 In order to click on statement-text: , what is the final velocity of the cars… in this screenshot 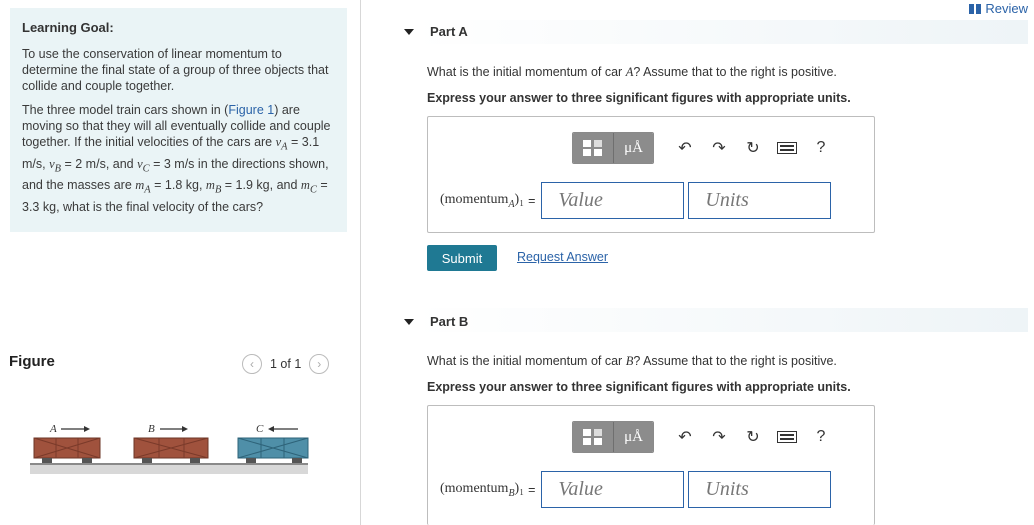, I will do `click(160, 206)`.